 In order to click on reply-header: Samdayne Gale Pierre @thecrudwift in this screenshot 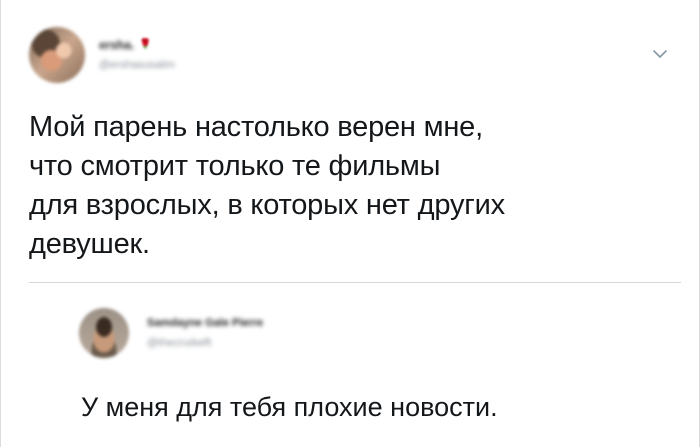, I will do `click(171, 333)`.